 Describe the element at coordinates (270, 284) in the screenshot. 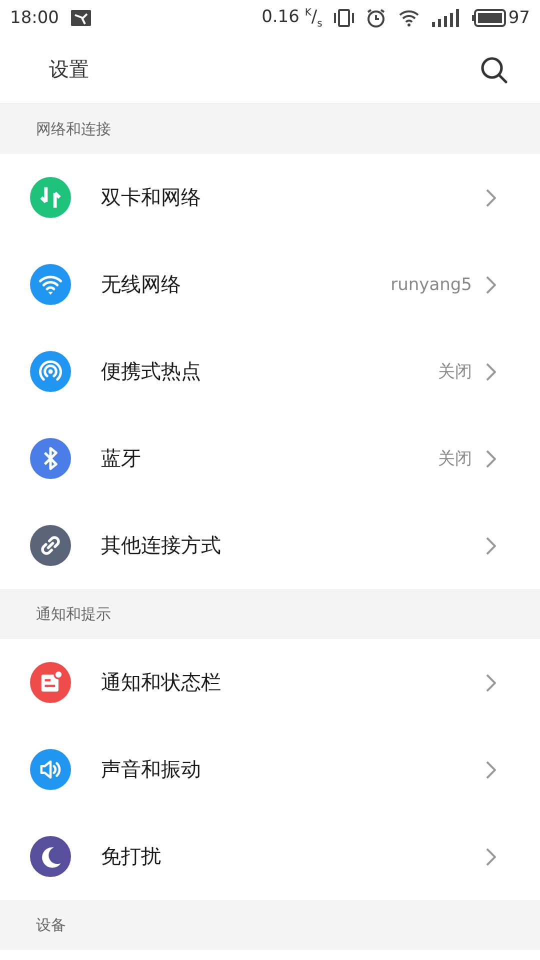

I see `settings-item: 无线网络 runyang5` at that location.